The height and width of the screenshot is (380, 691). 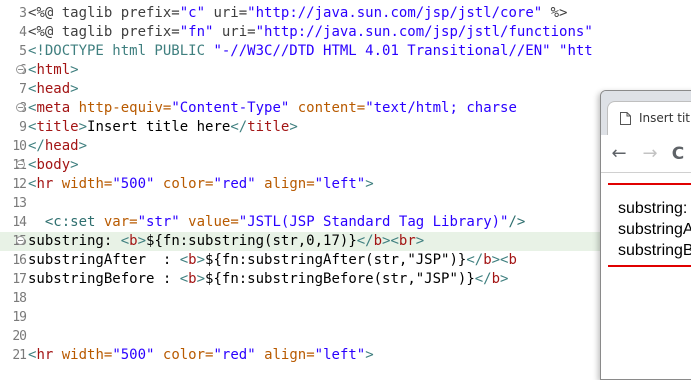 What do you see at coordinates (158, 222) in the screenshot?
I see `code-token: "str"` at bounding box center [158, 222].